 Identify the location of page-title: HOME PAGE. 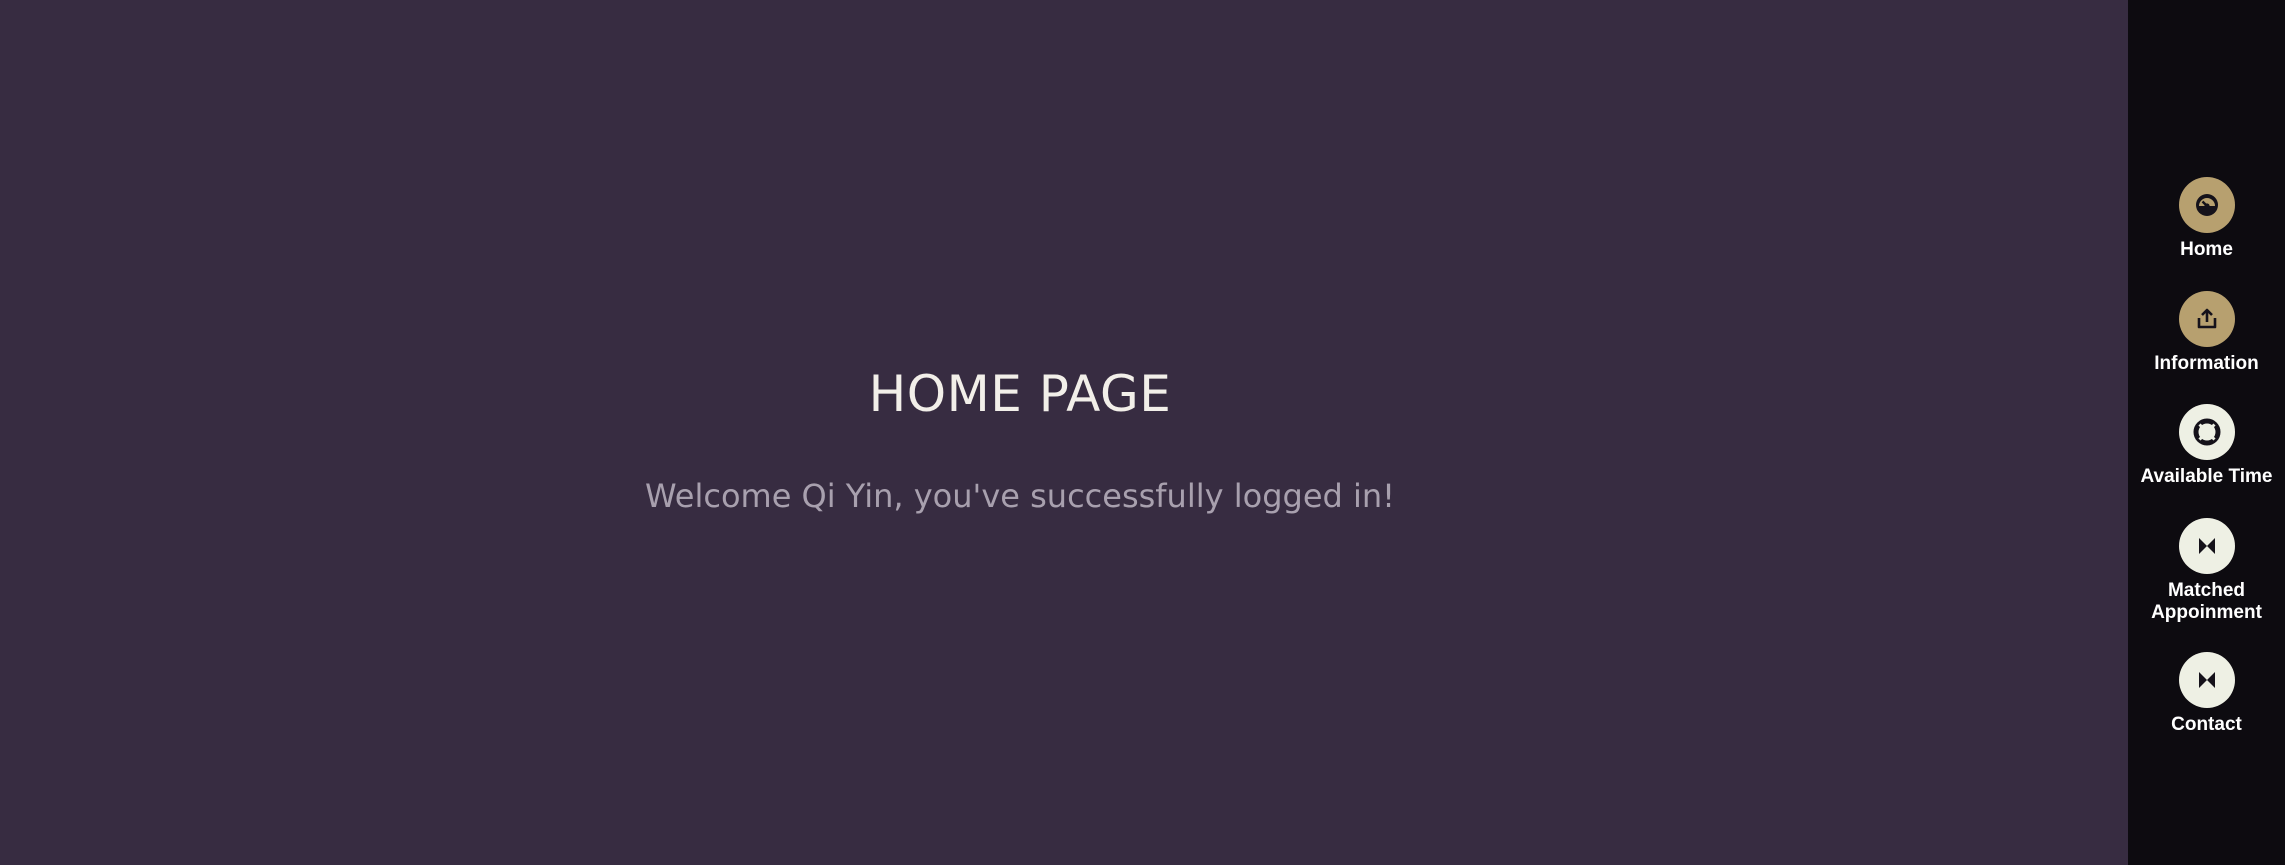
(1020, 394).